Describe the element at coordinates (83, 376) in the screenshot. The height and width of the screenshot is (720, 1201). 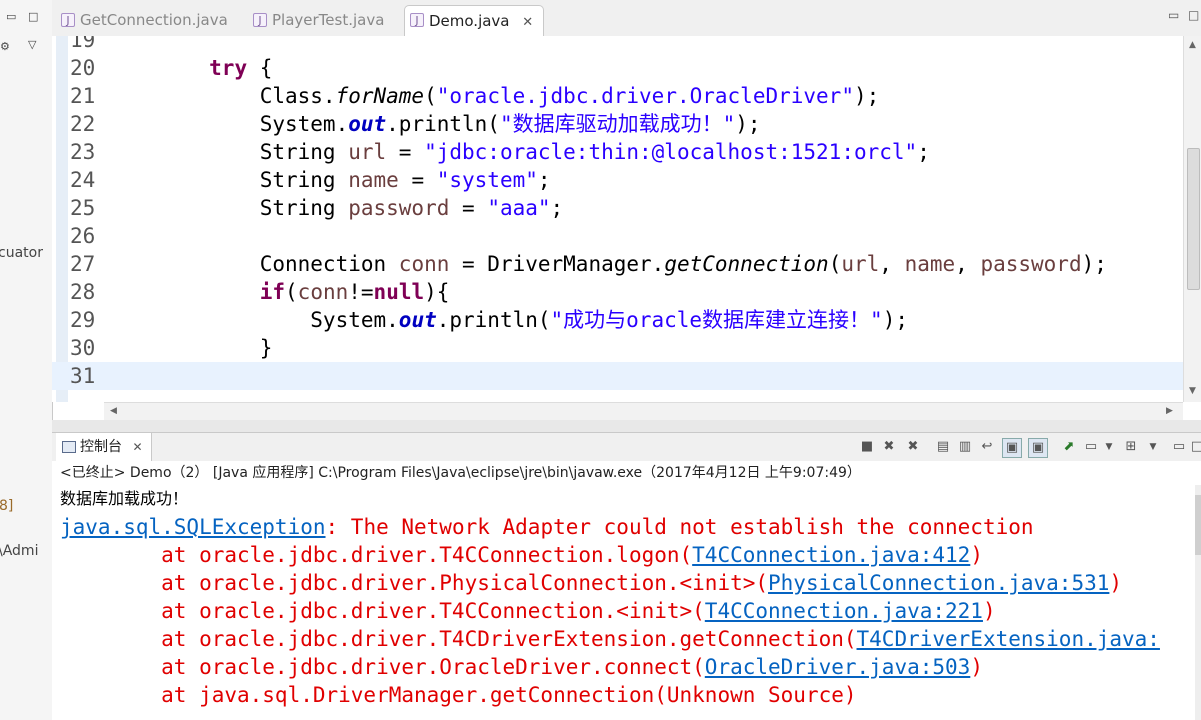
I see `line-number: 31` at that location.